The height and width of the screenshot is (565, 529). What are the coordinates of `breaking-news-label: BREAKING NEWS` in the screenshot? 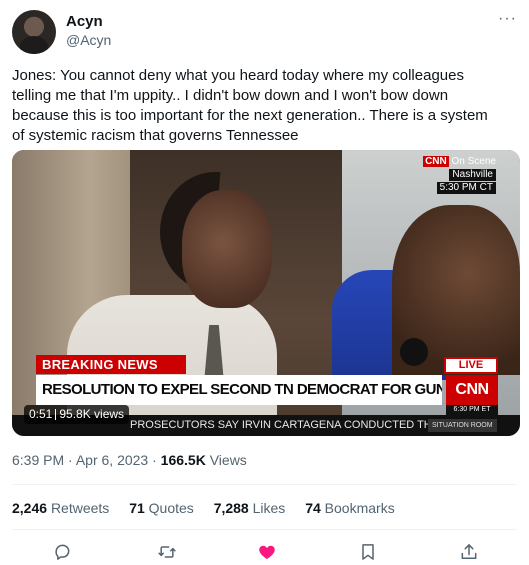 It's located at (111, 364).